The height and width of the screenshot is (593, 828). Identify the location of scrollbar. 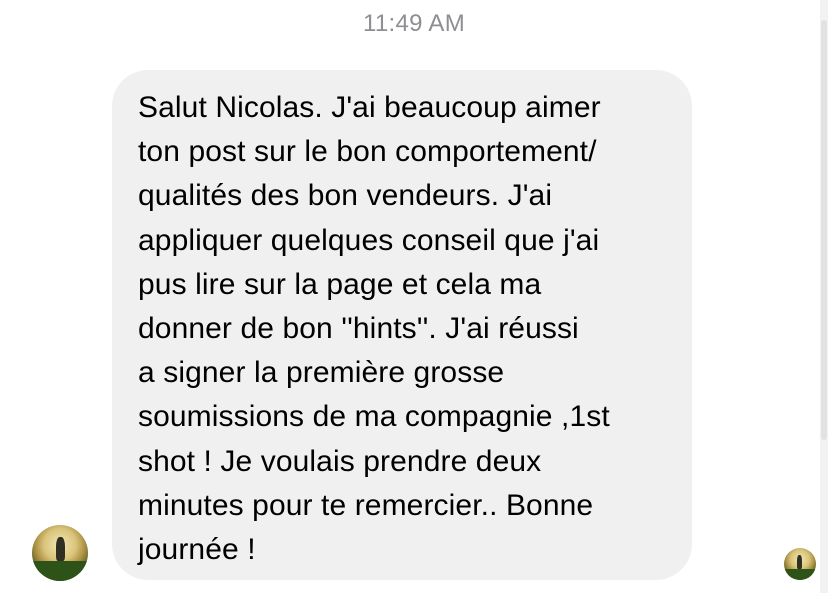
(824, 296).